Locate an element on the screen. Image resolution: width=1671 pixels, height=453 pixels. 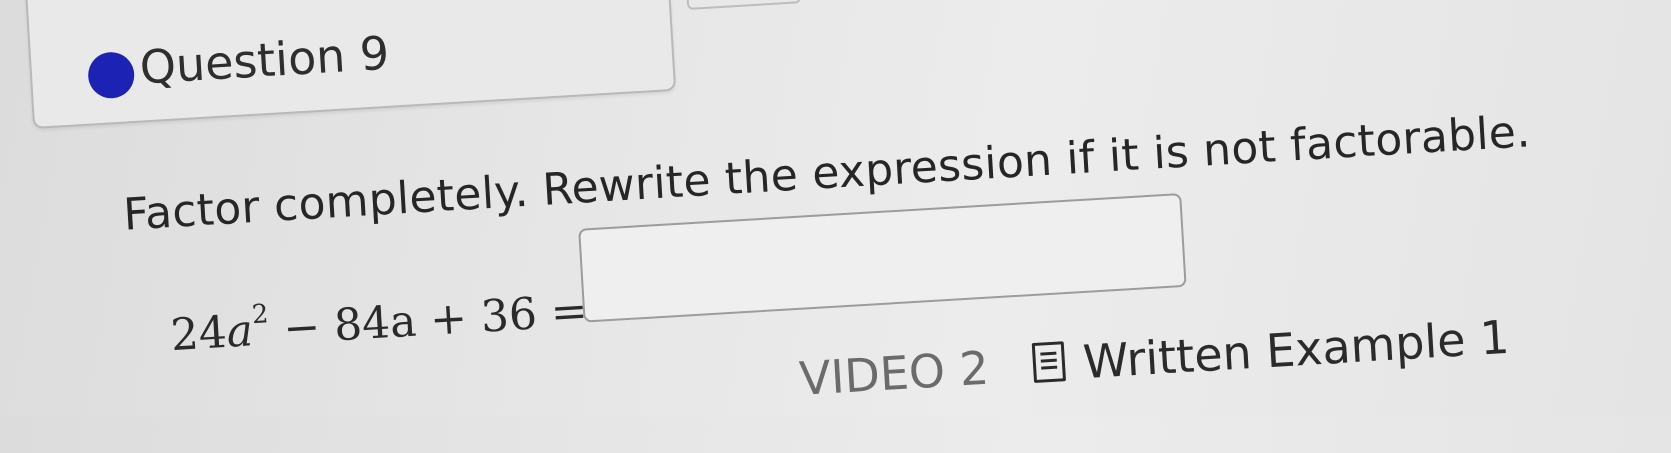
expr-coefficient: 24 is located at coordinates (199, 334).